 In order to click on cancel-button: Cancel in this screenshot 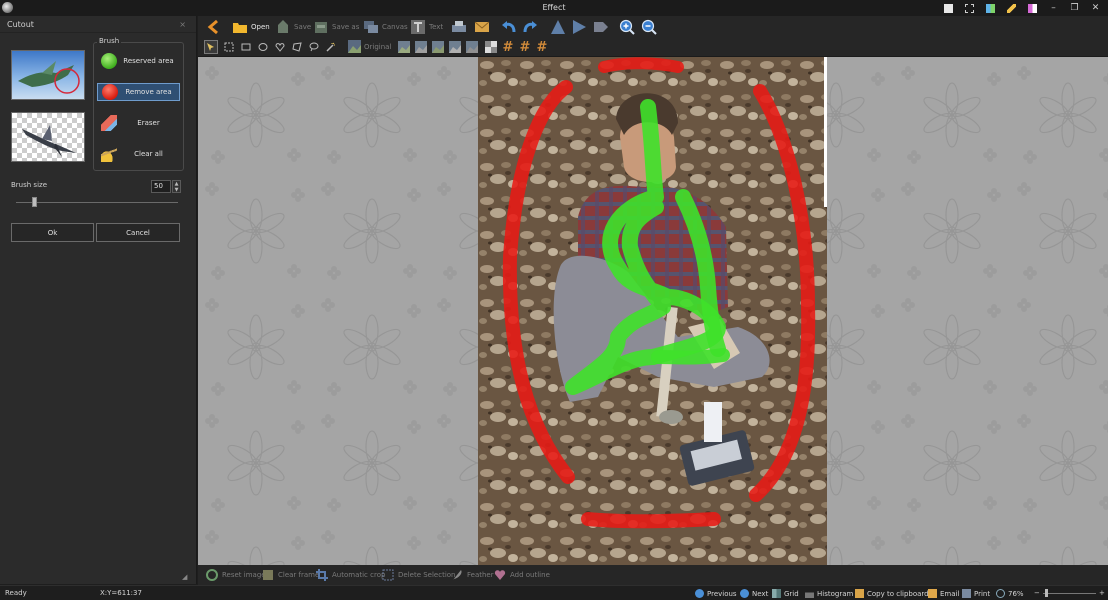, I will do `click(138, 232)`.